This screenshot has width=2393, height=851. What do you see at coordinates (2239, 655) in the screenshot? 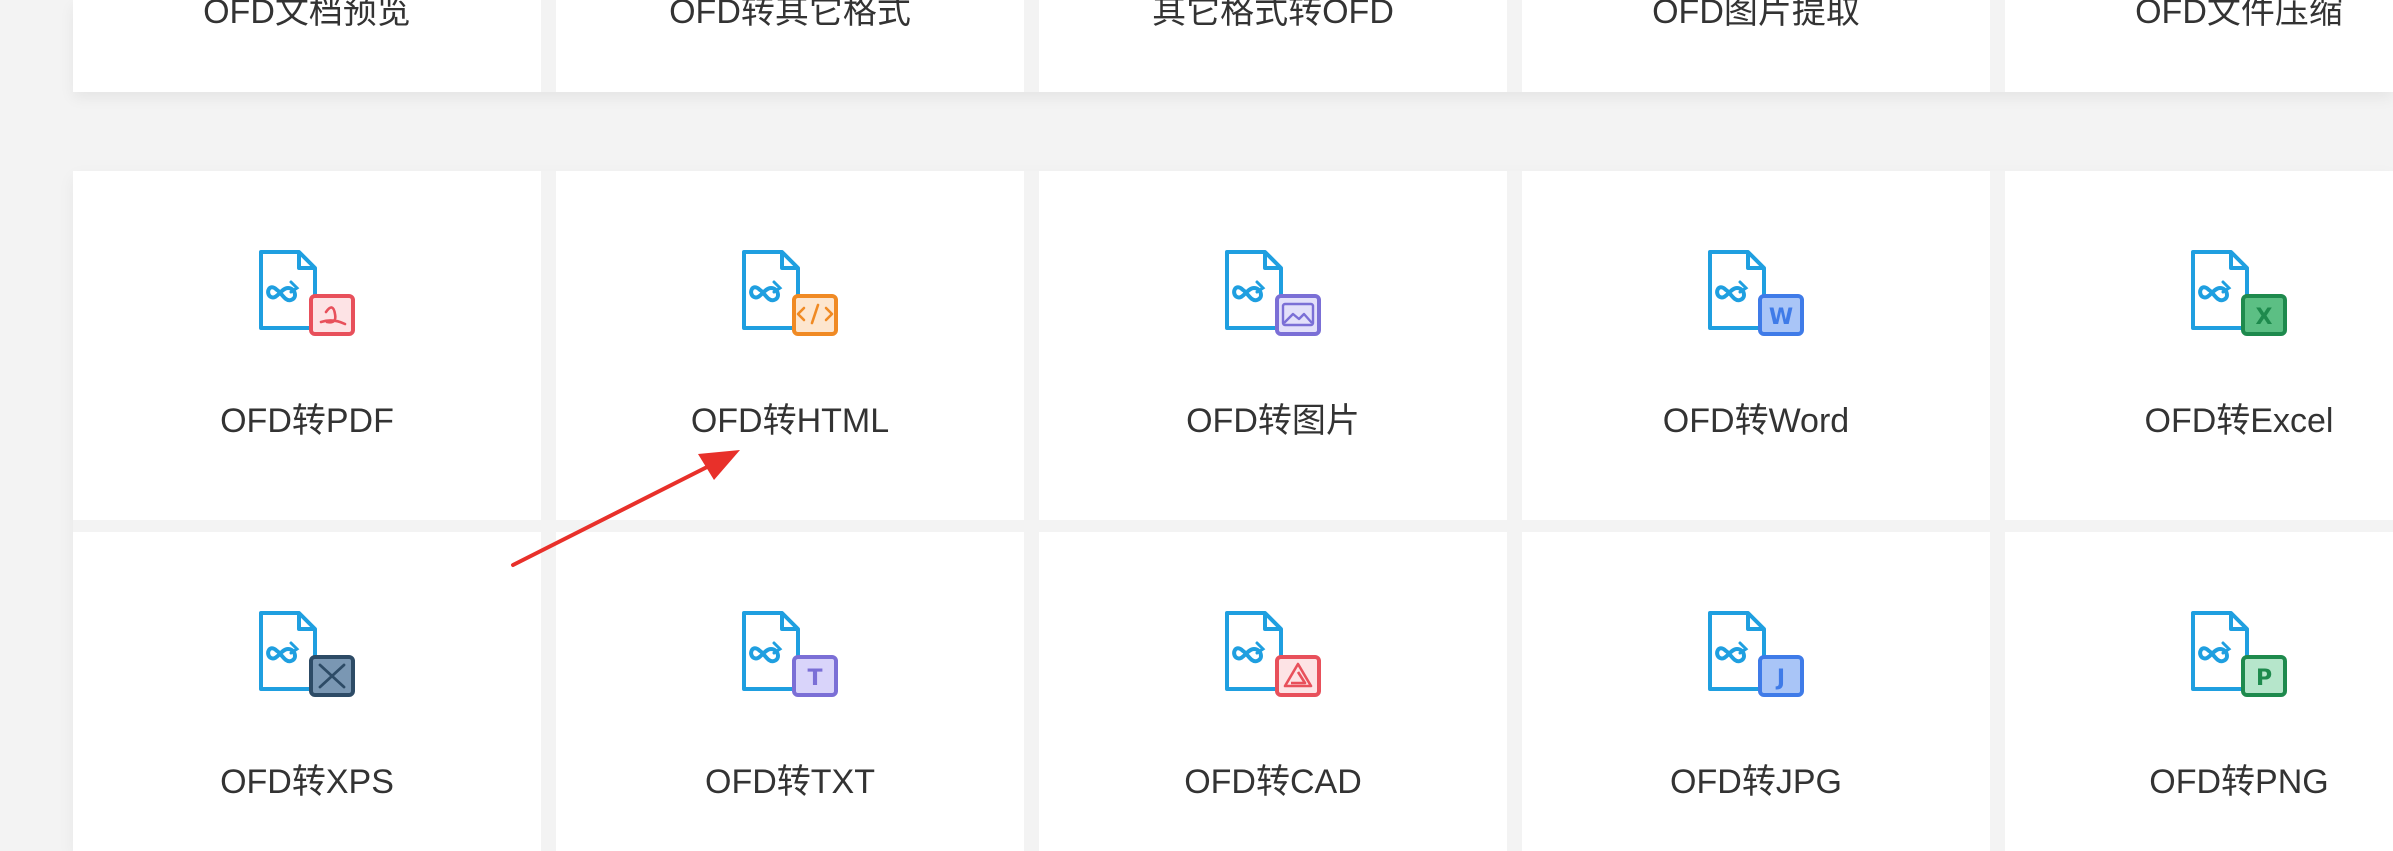
I see `ofd-to-png-icon: P` at bounding box center [2239, 655].